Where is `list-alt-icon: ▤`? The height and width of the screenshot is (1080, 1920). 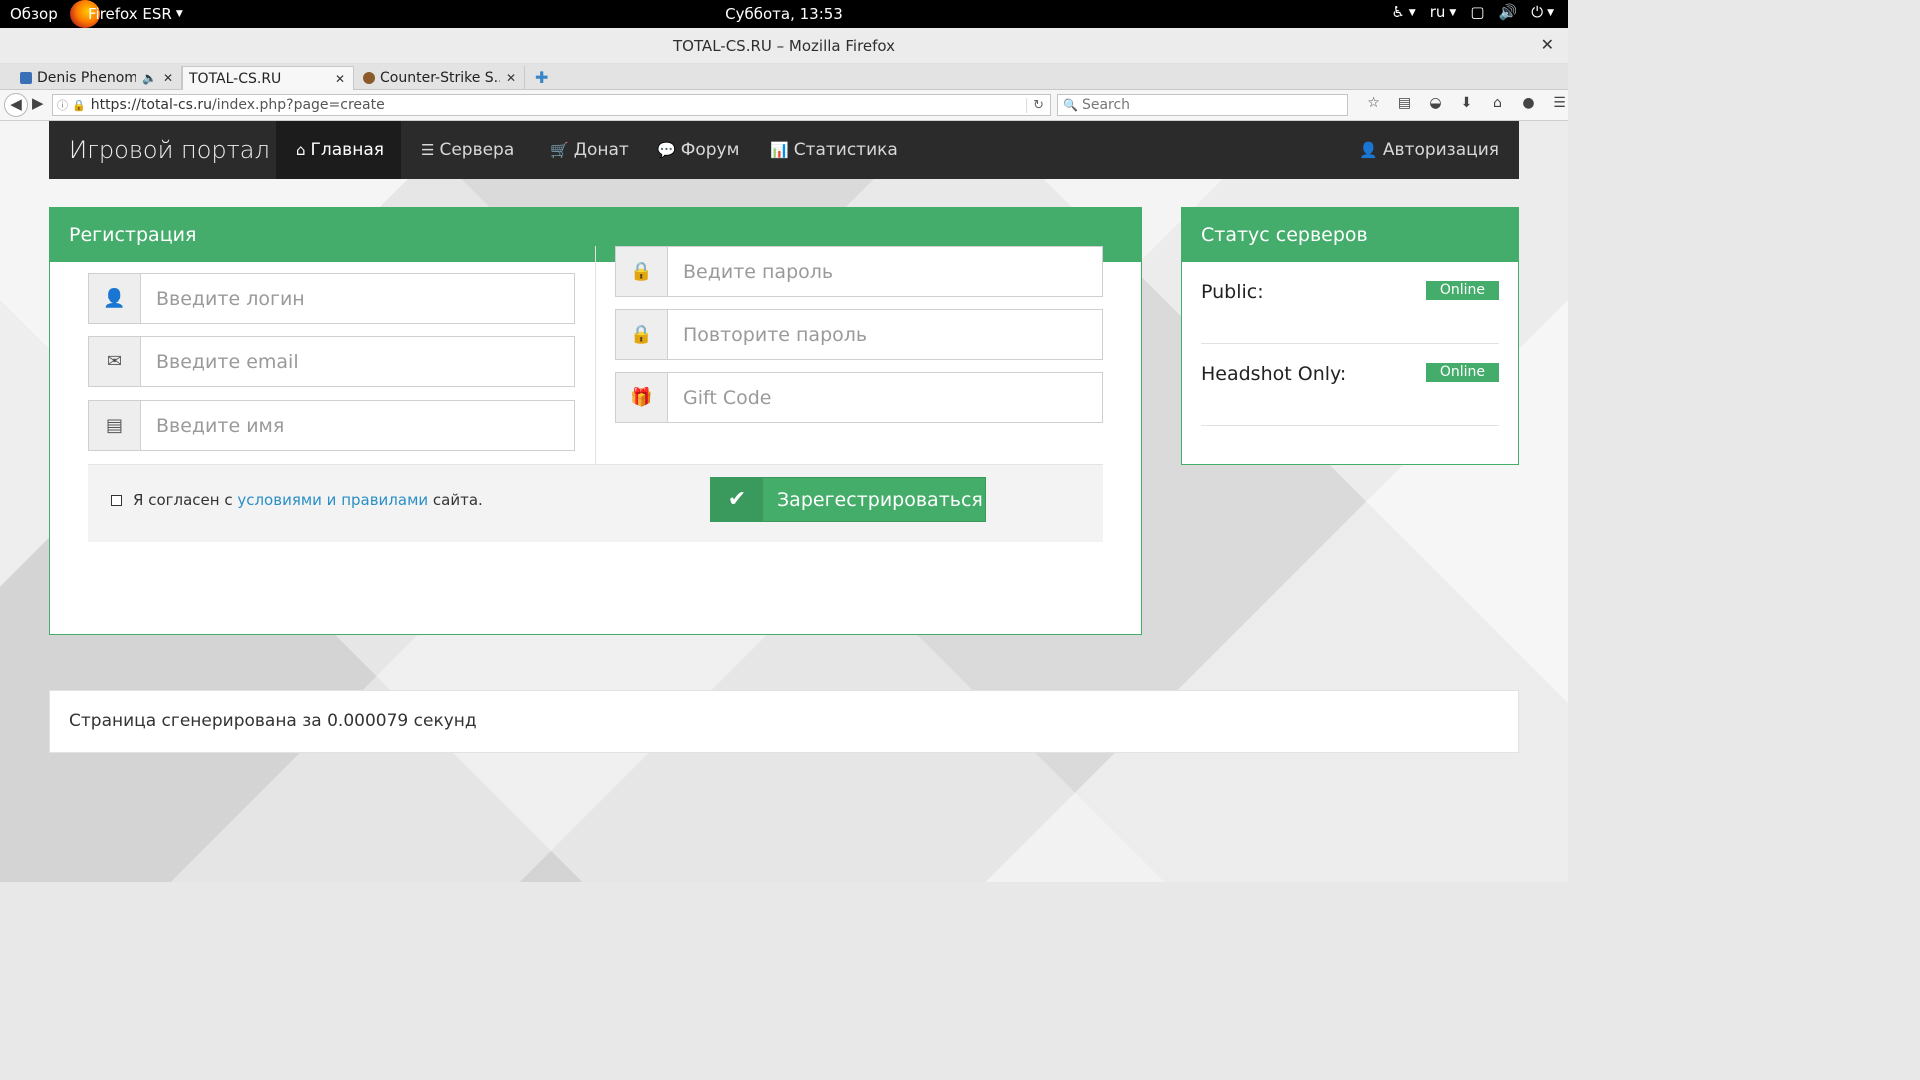 list-alt-icon: ▤ is located at coordinates (115, 425).